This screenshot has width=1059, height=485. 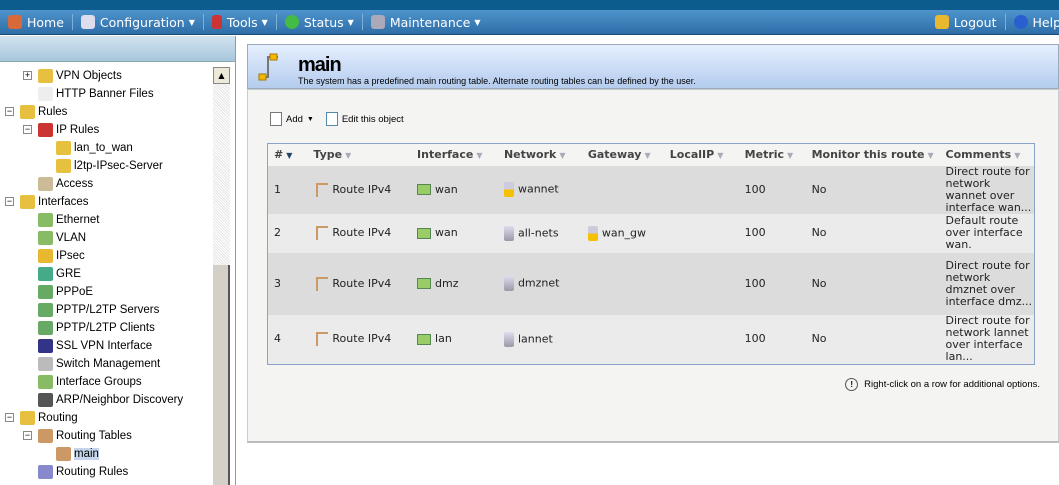 I want to click on tree-item: Routing Tables, so click(x=85, y=436).